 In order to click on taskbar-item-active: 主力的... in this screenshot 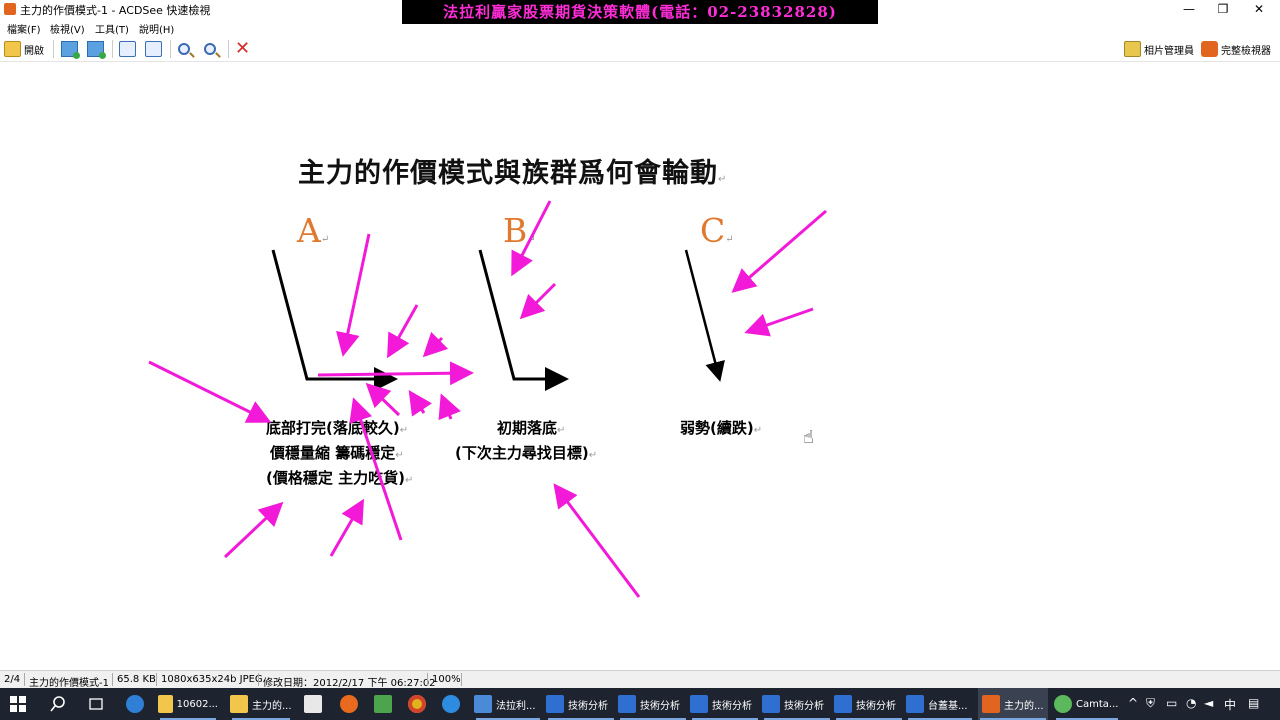, I will do `click(1013, 704)`.